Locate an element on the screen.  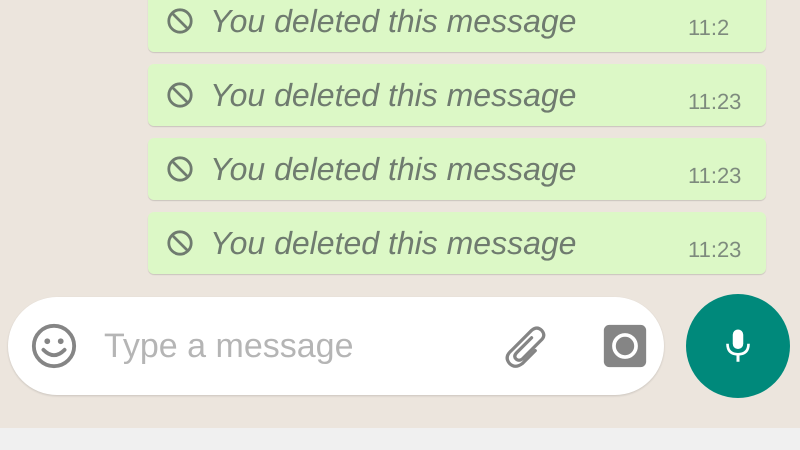
message-field: Type a message is located at coordinates (303, 346).